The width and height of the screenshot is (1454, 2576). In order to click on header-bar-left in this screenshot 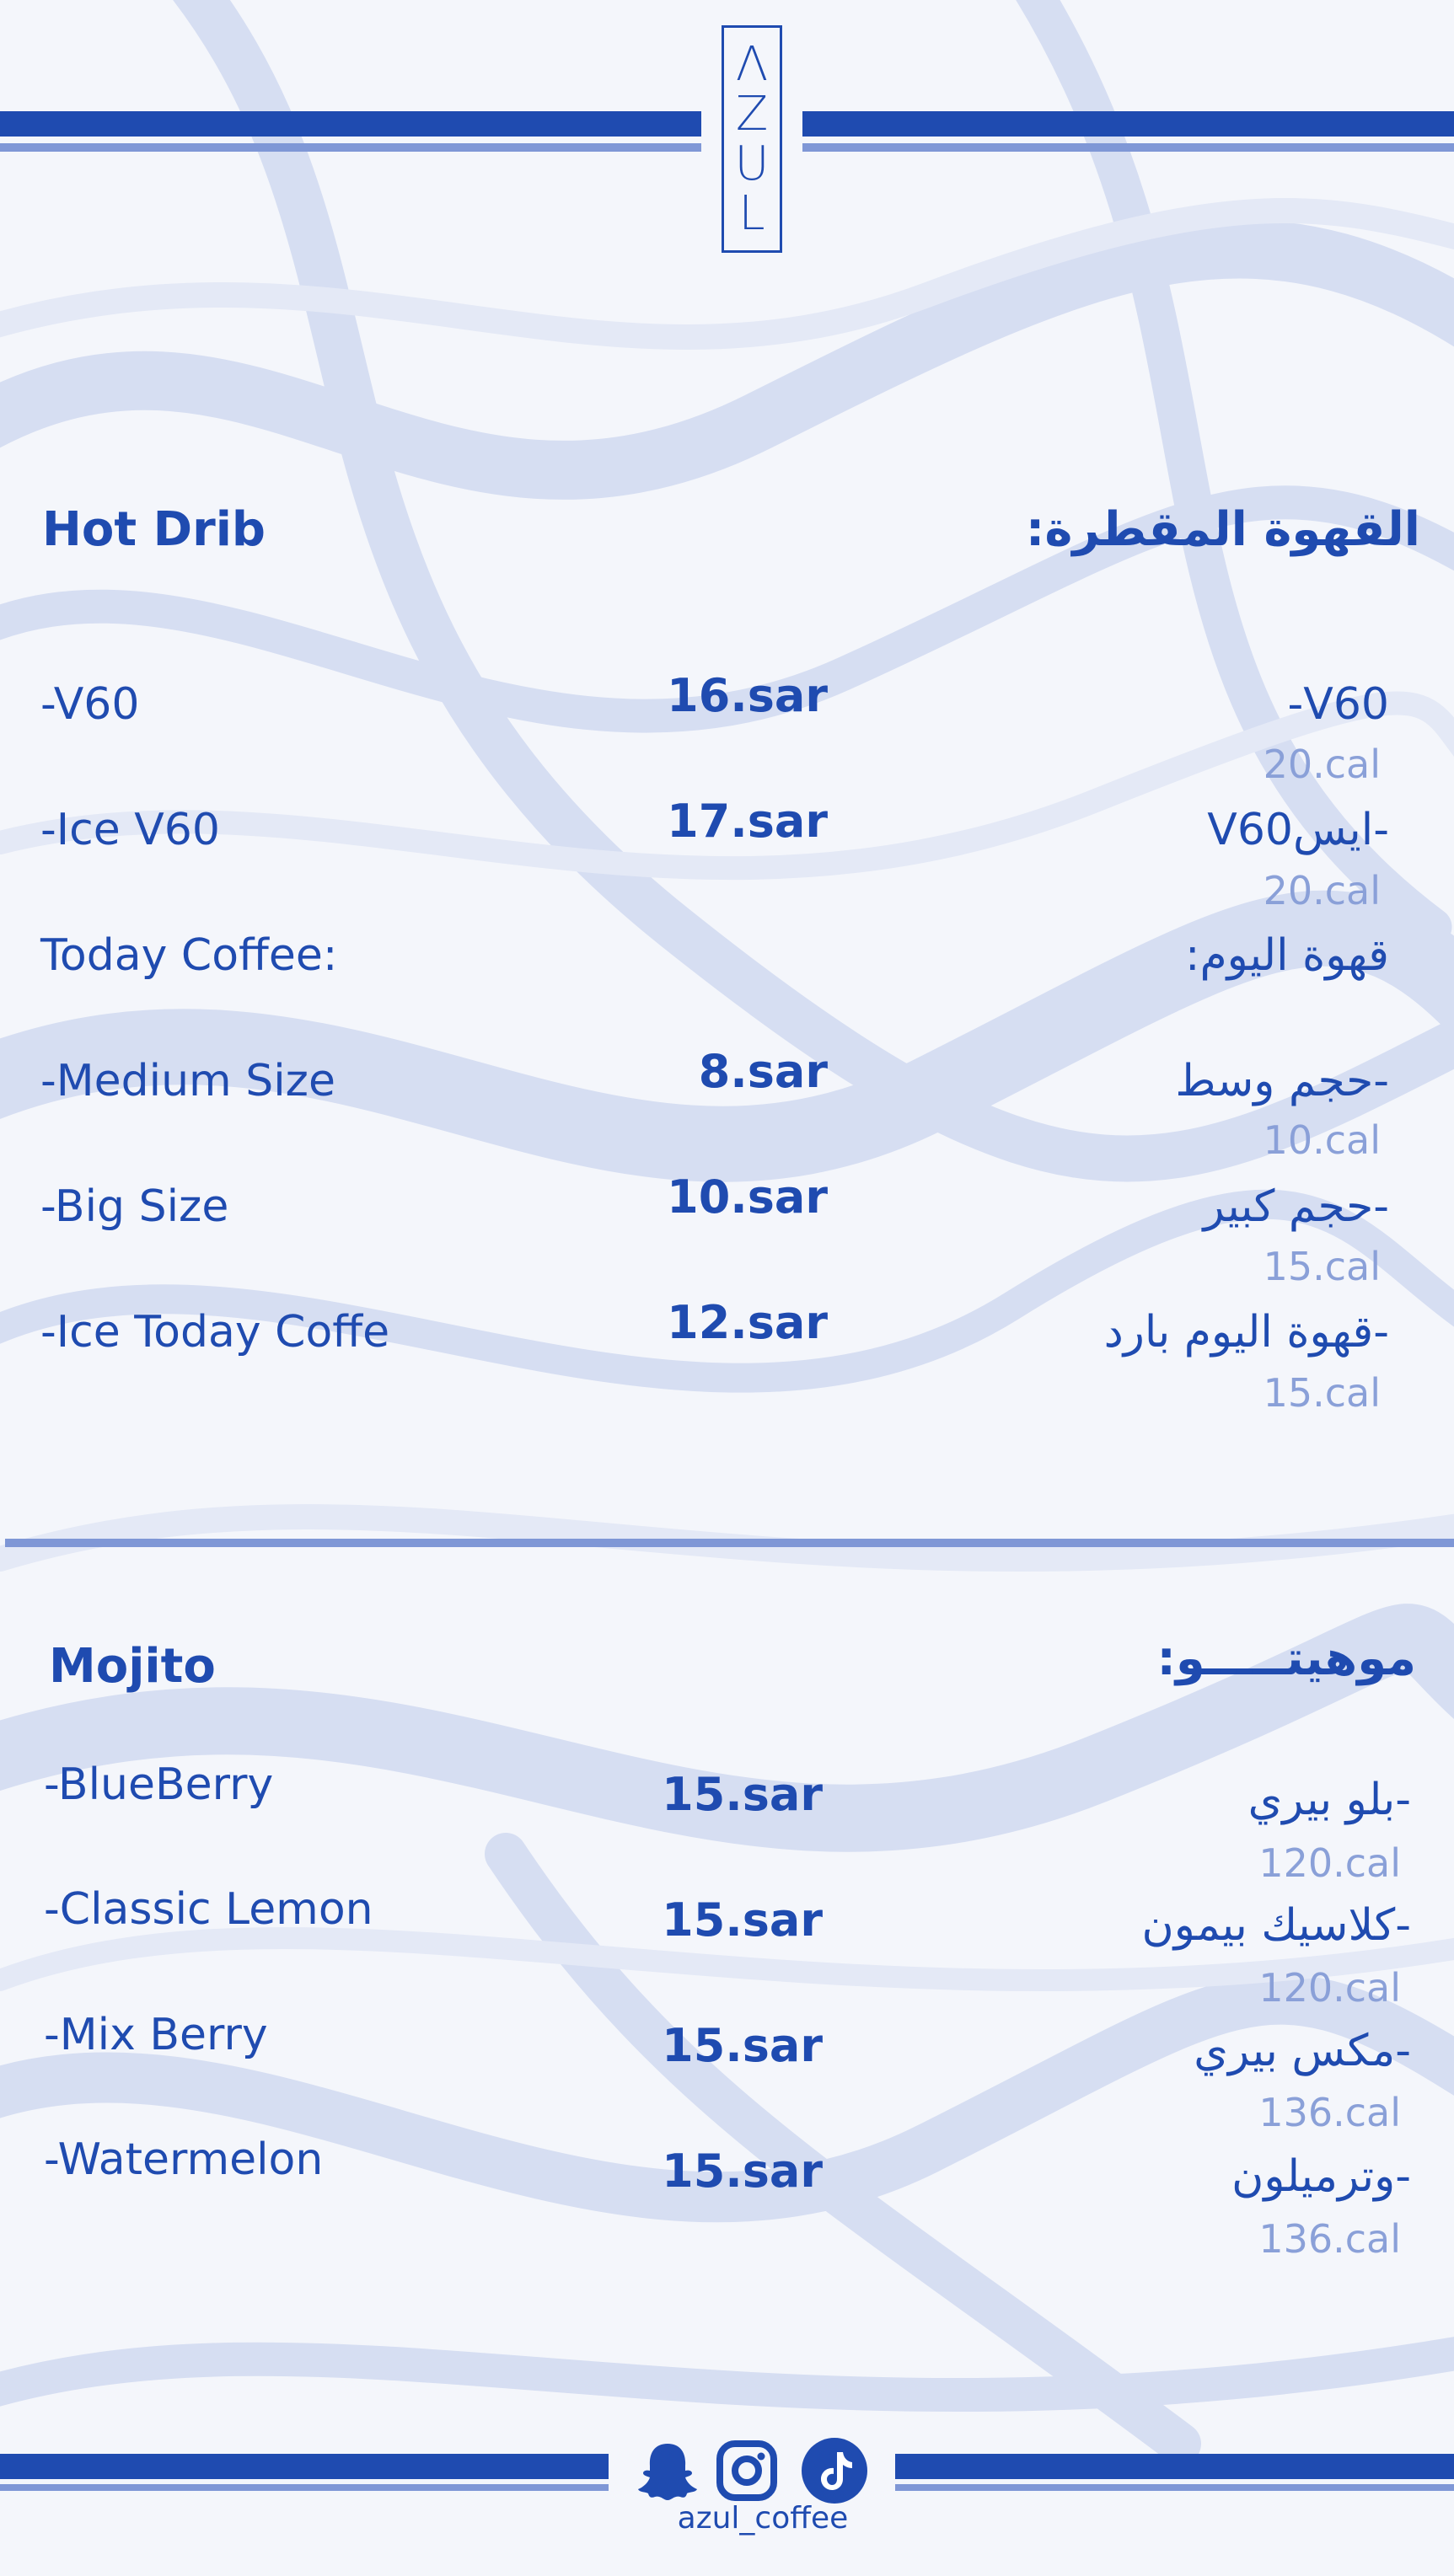, I will do `click(350, 124)`.